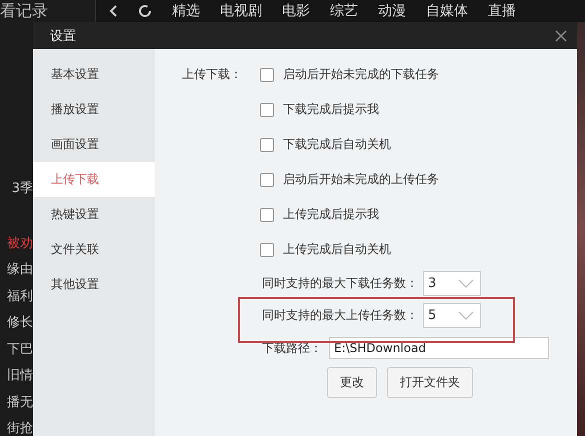 The image size is (585, 436). What do you see at coordinates (186, 11) in the screenshot?
I see `nav-tab: 精选` at bounding box center [186, 11].